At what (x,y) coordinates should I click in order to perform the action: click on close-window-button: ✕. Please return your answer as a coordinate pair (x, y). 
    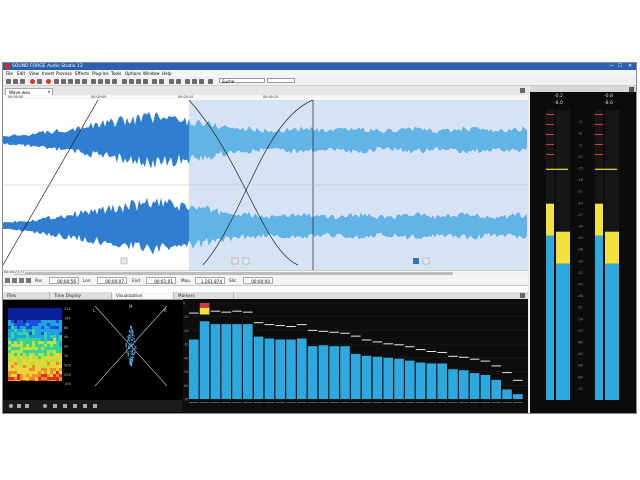
    Looking at the image, I should click on (630, 66).